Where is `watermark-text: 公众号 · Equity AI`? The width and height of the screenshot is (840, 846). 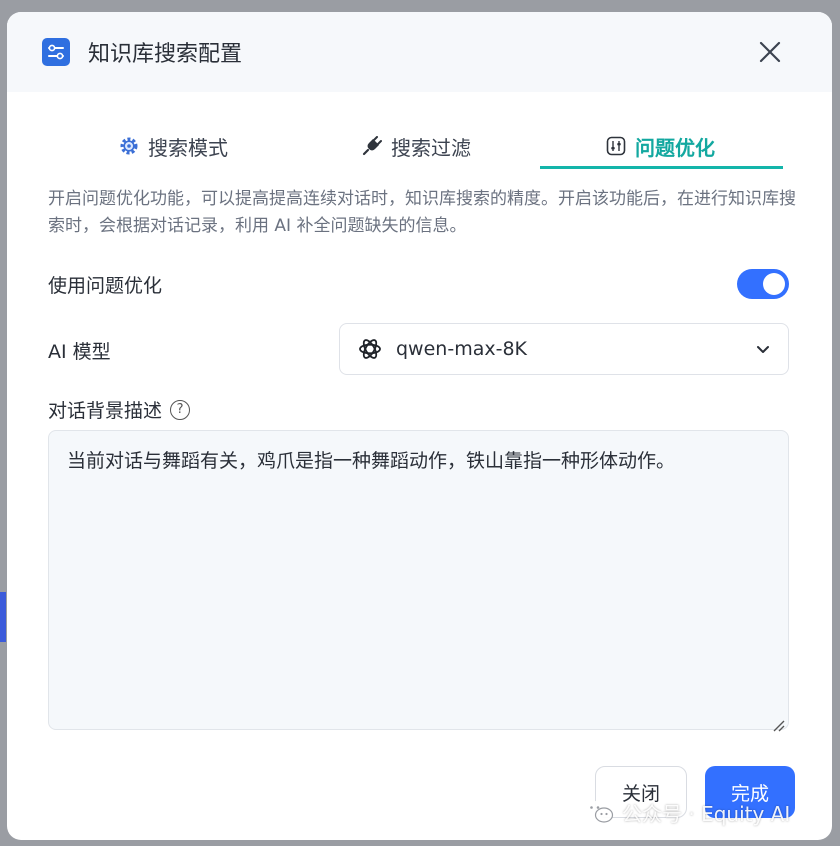
watermark-text: 公众号 · Equity AI is located at coordinates (706, 813).